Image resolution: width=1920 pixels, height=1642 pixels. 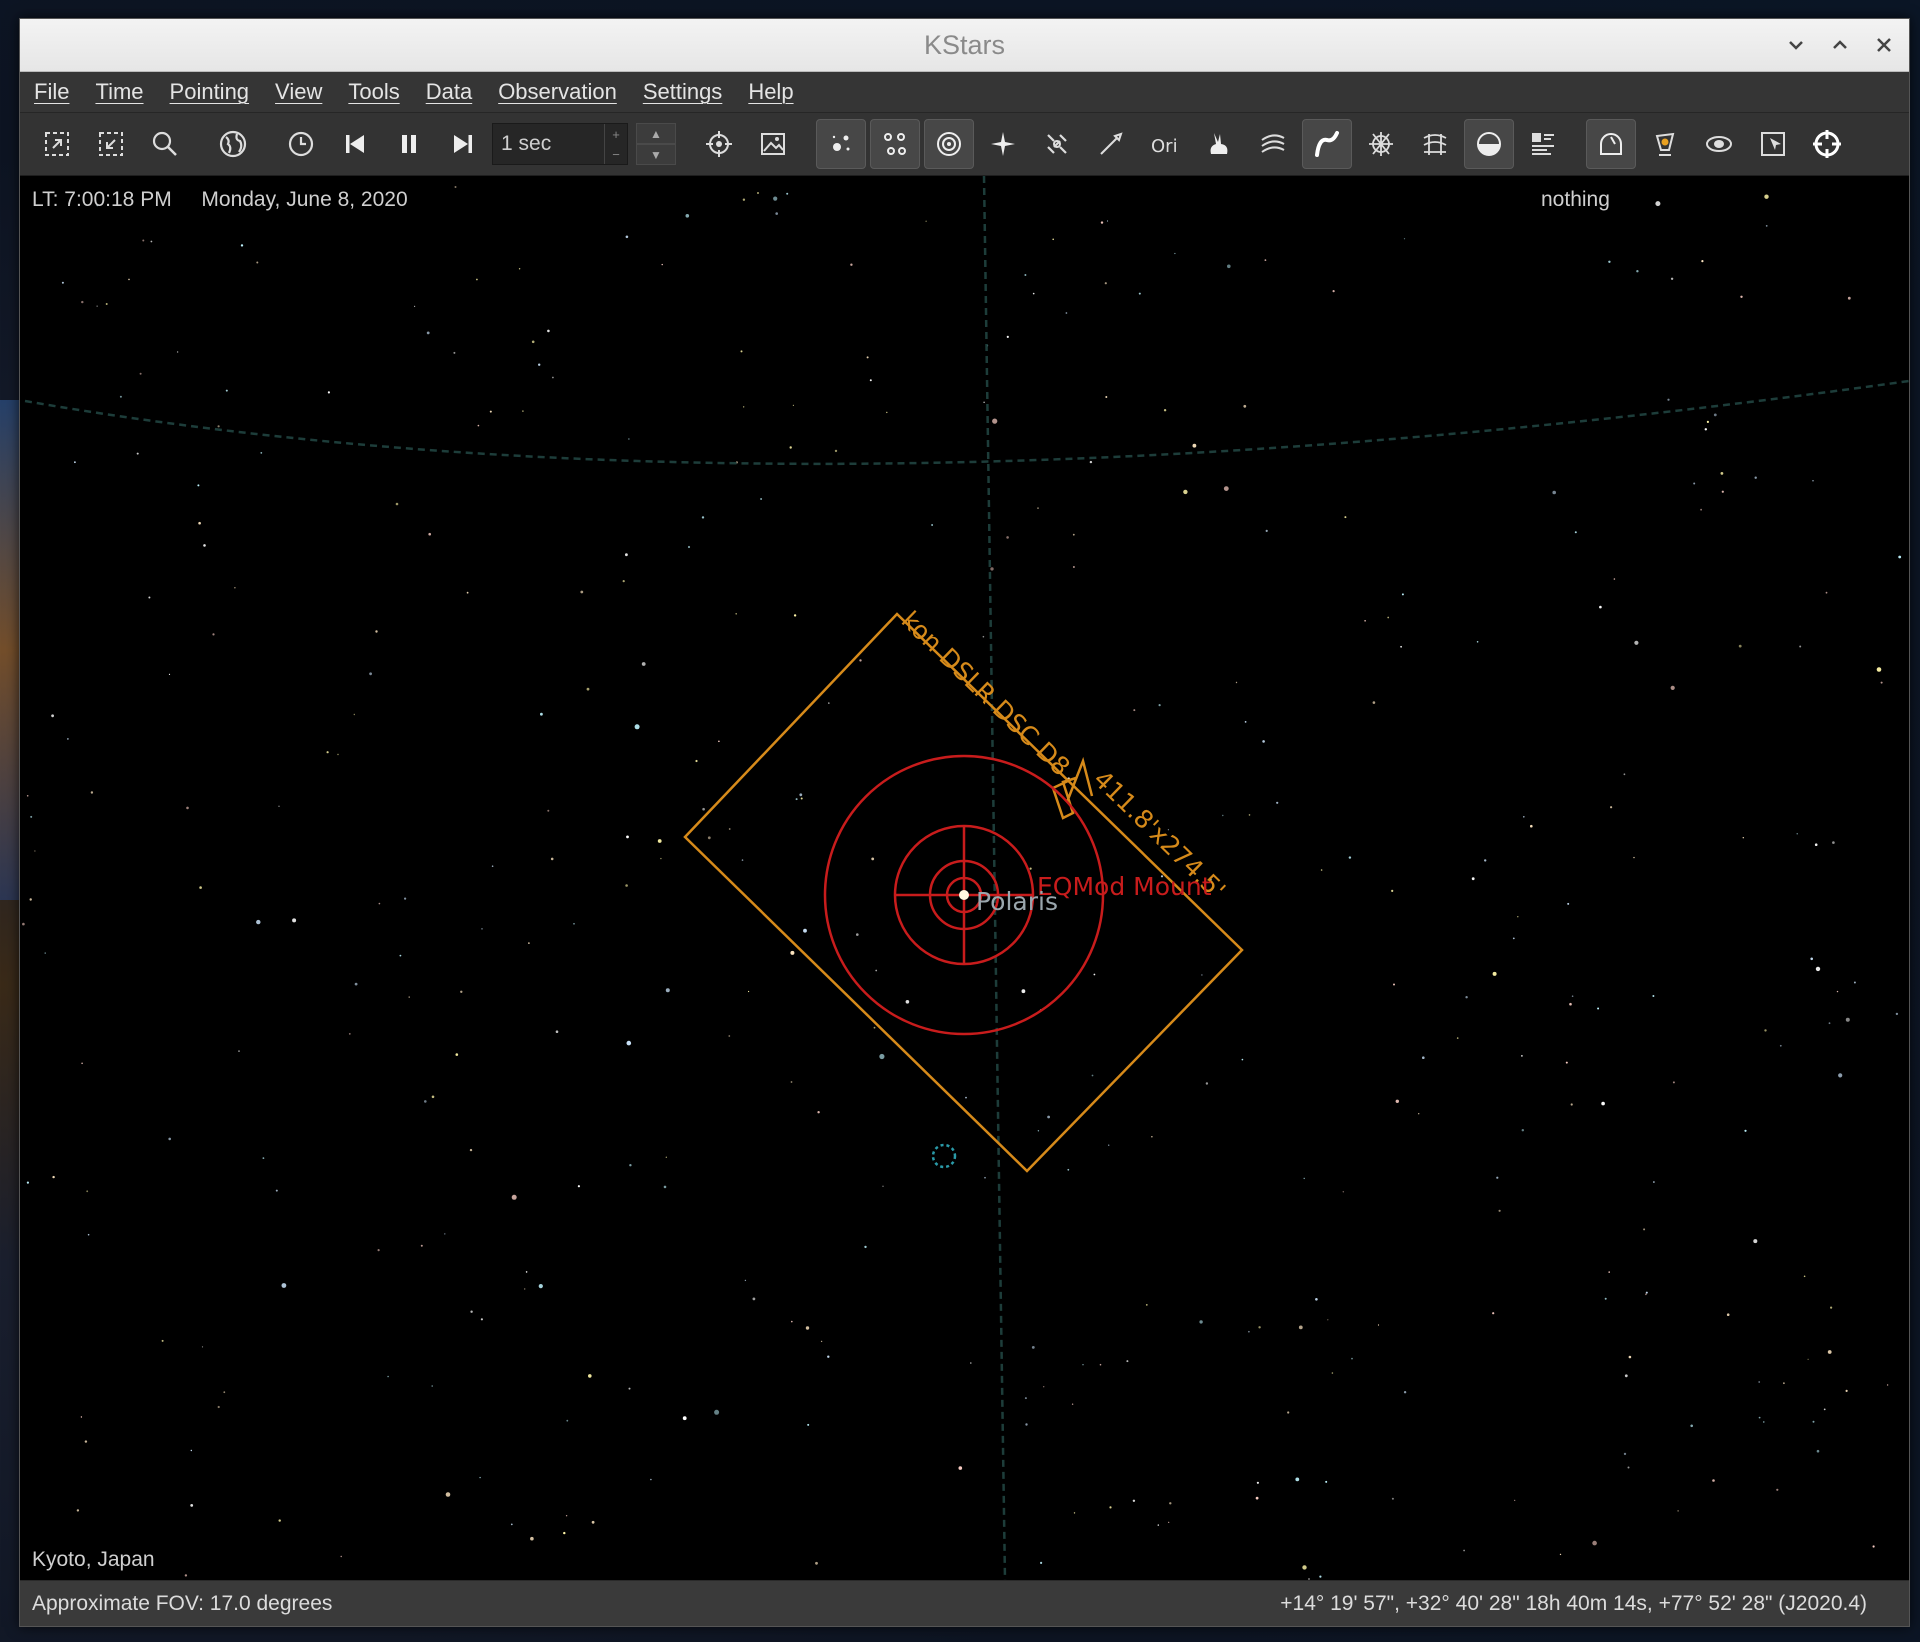 What do you see at coordinates (773, 144) in the screenshot?
I see `image-viewer-button` at bounding box center [773, 144].